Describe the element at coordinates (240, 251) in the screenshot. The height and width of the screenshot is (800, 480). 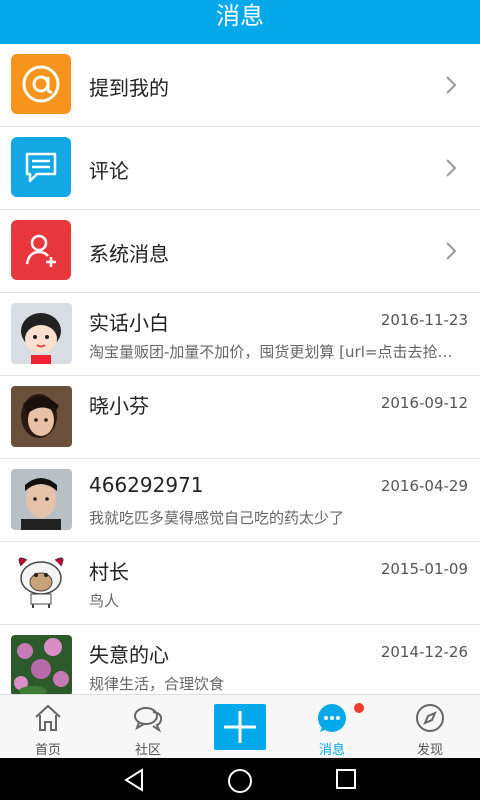
I see `system-messages-item: 系统消息` at that location.